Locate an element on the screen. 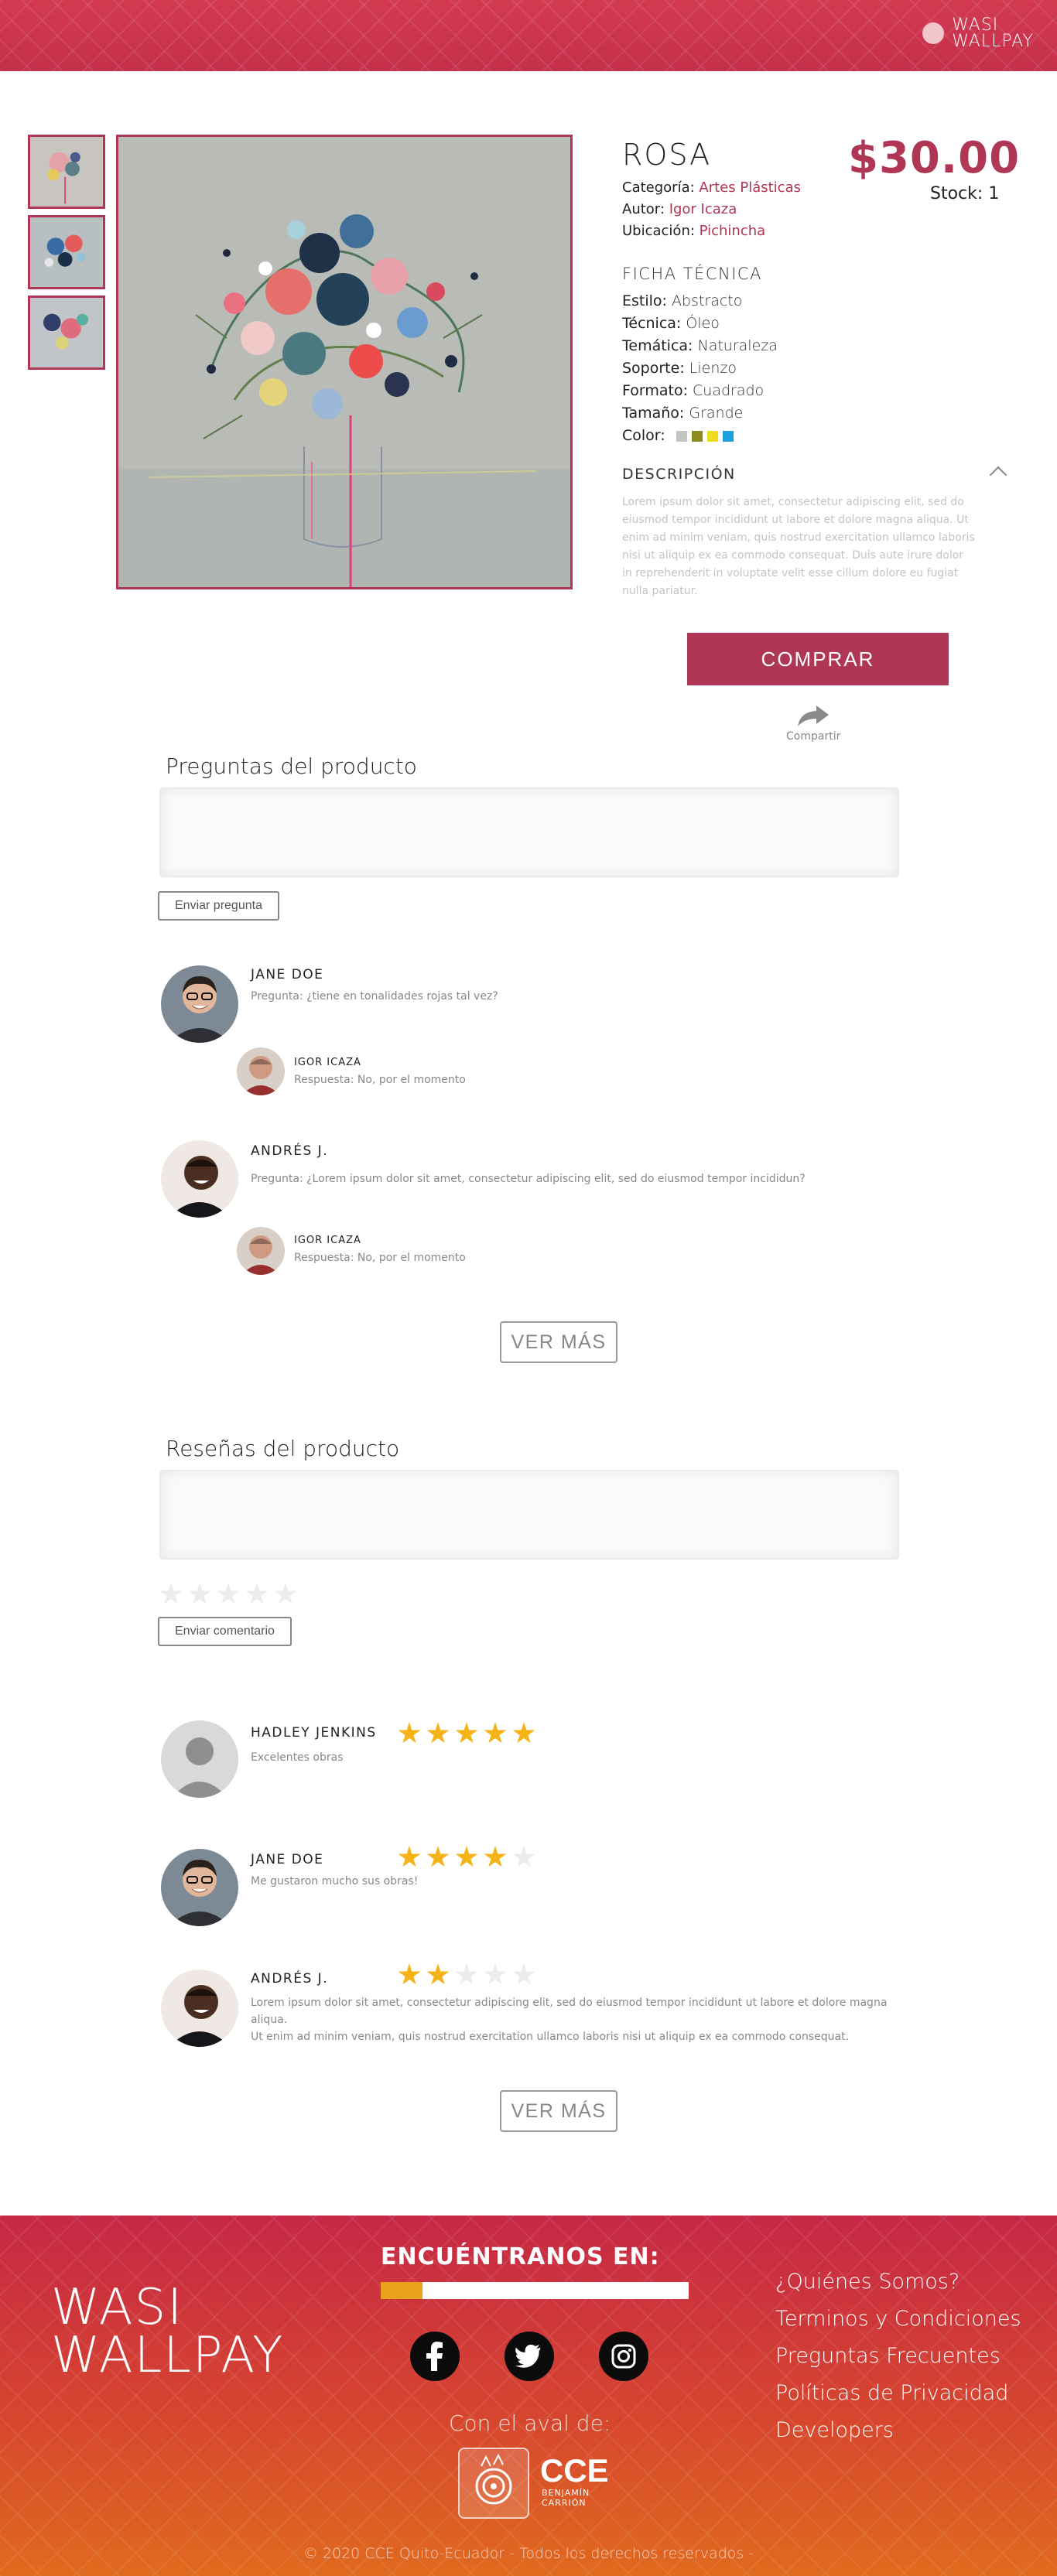 This screenshot has width=1057, height=2576. logo-line1: WASI is located at coordinates (975, 25).